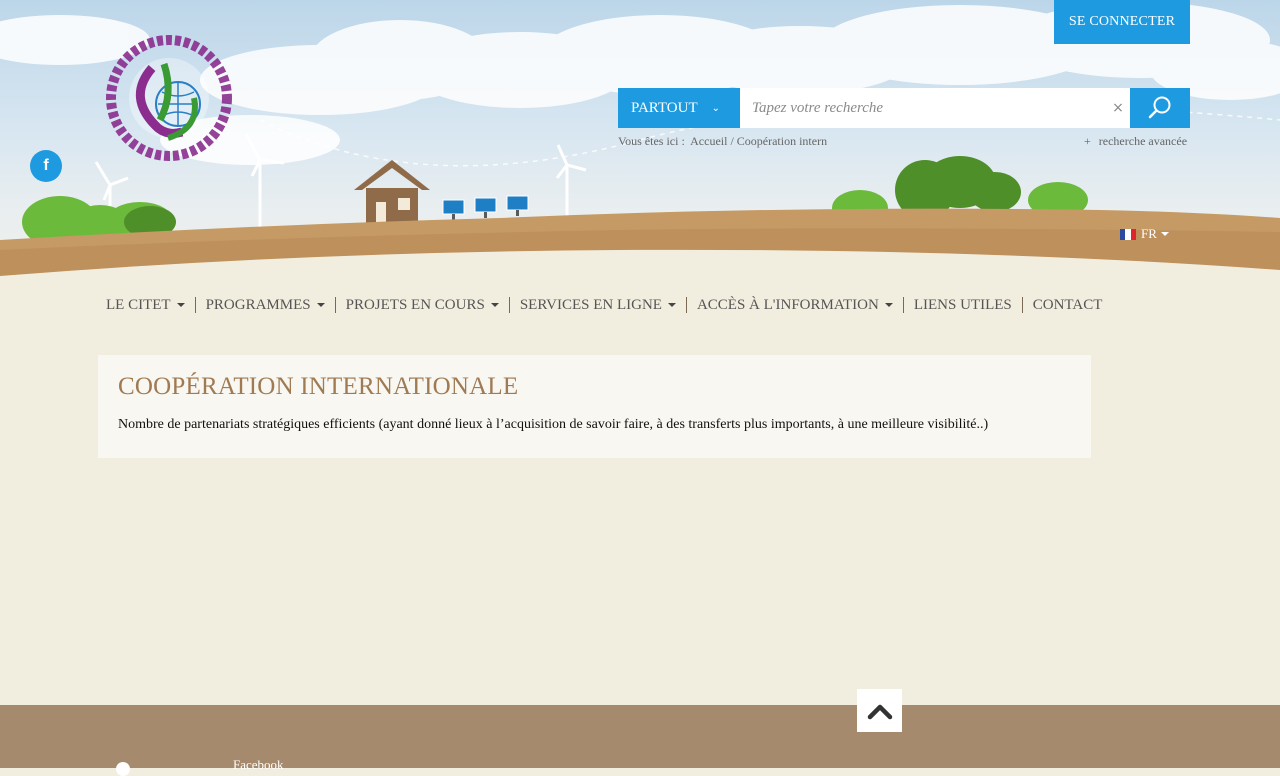 The width and height of the screenshot is (1280, 776). I want to click on language-label: FR, so click(1149, 233).